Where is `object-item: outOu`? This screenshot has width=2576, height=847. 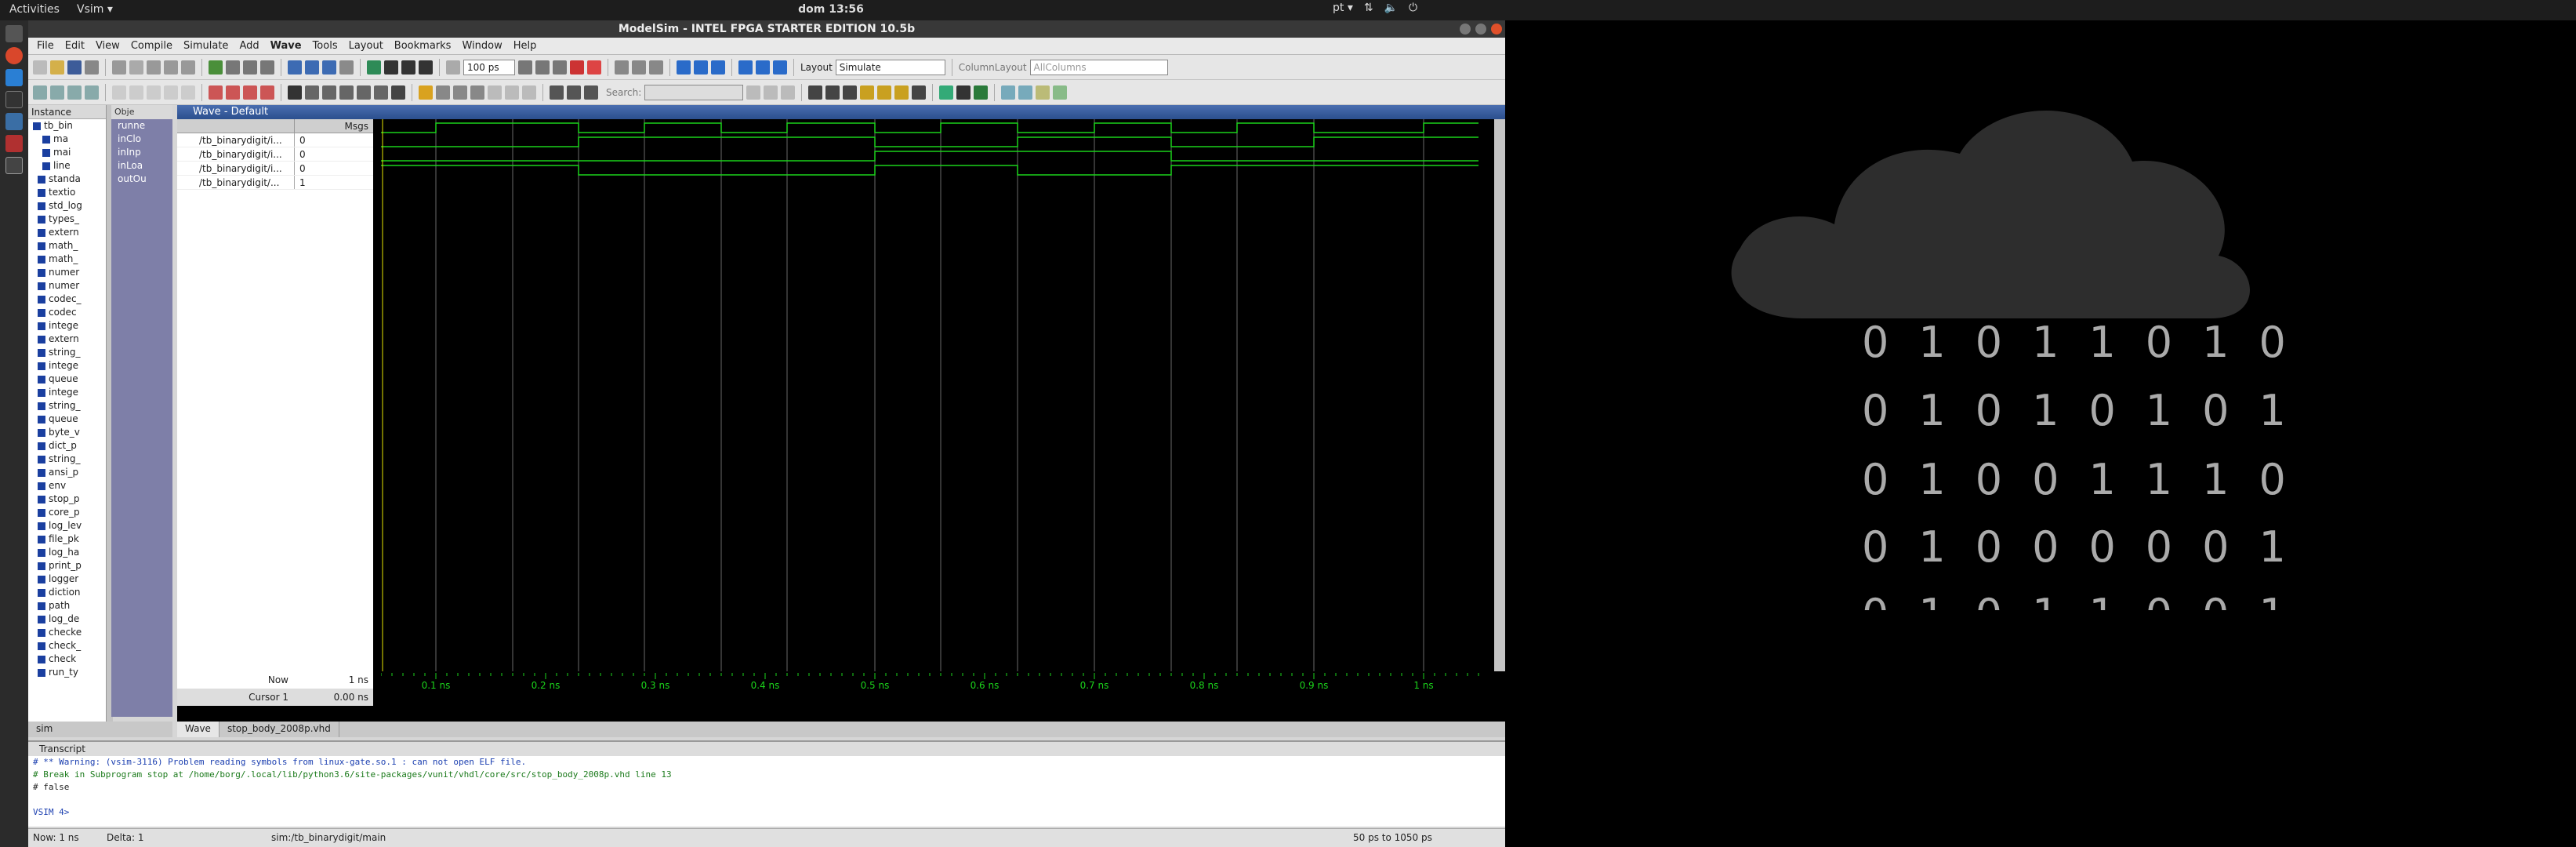 object-item: outOu is located at coordinates (142, 179).